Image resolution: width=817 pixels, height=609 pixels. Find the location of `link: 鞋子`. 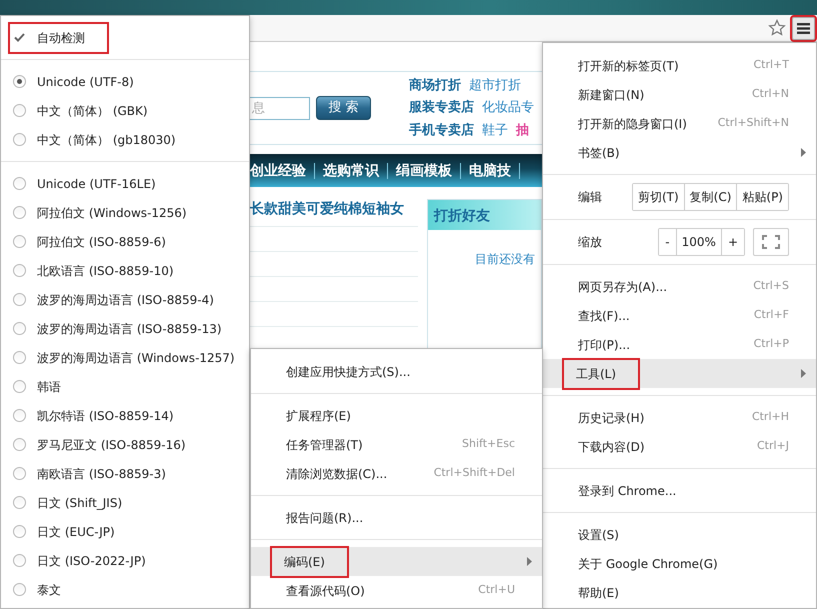

link: 鞋子 is located at coordinates (495, 130).